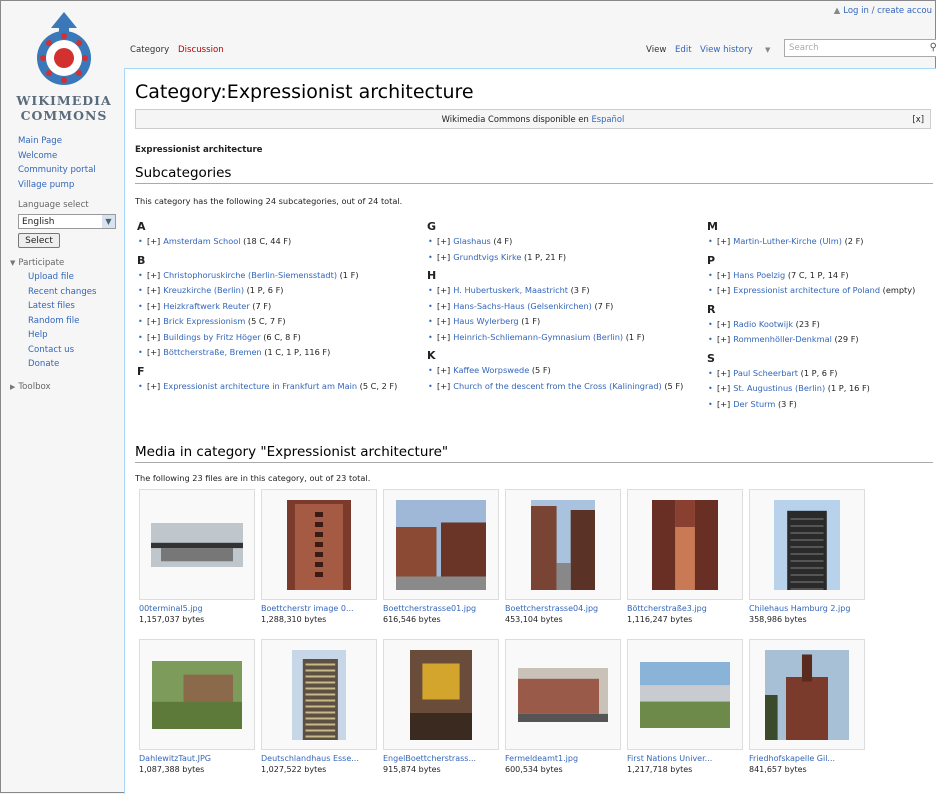 Image resolution: width=936 pixels, height=794 pixels. Describe the element at coordinates (201, 241) in the screenshot. I see `subcategory-link: Amsterdam School` at that location.